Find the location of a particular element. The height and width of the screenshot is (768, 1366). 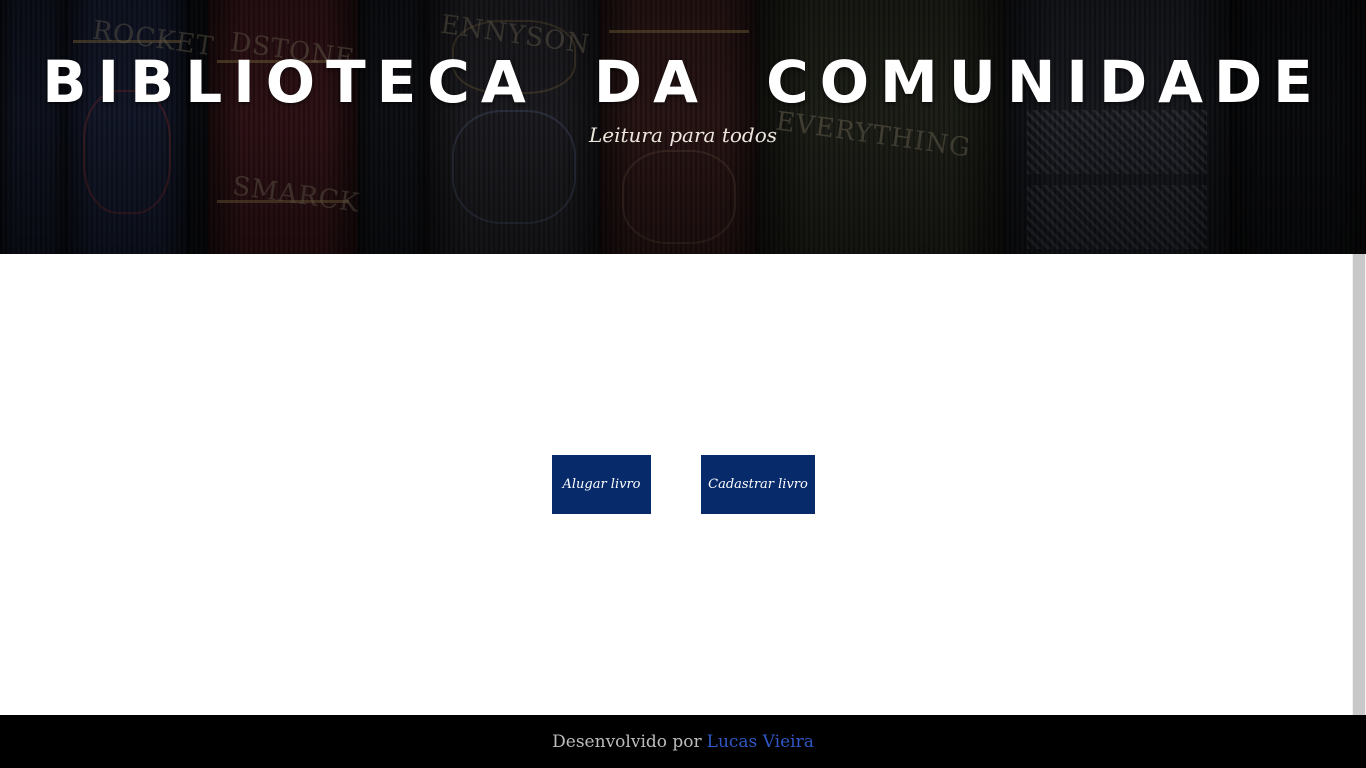

page-title: BIBLIOTECA DA COMUNIDADE is located at coordinates (683, 82).